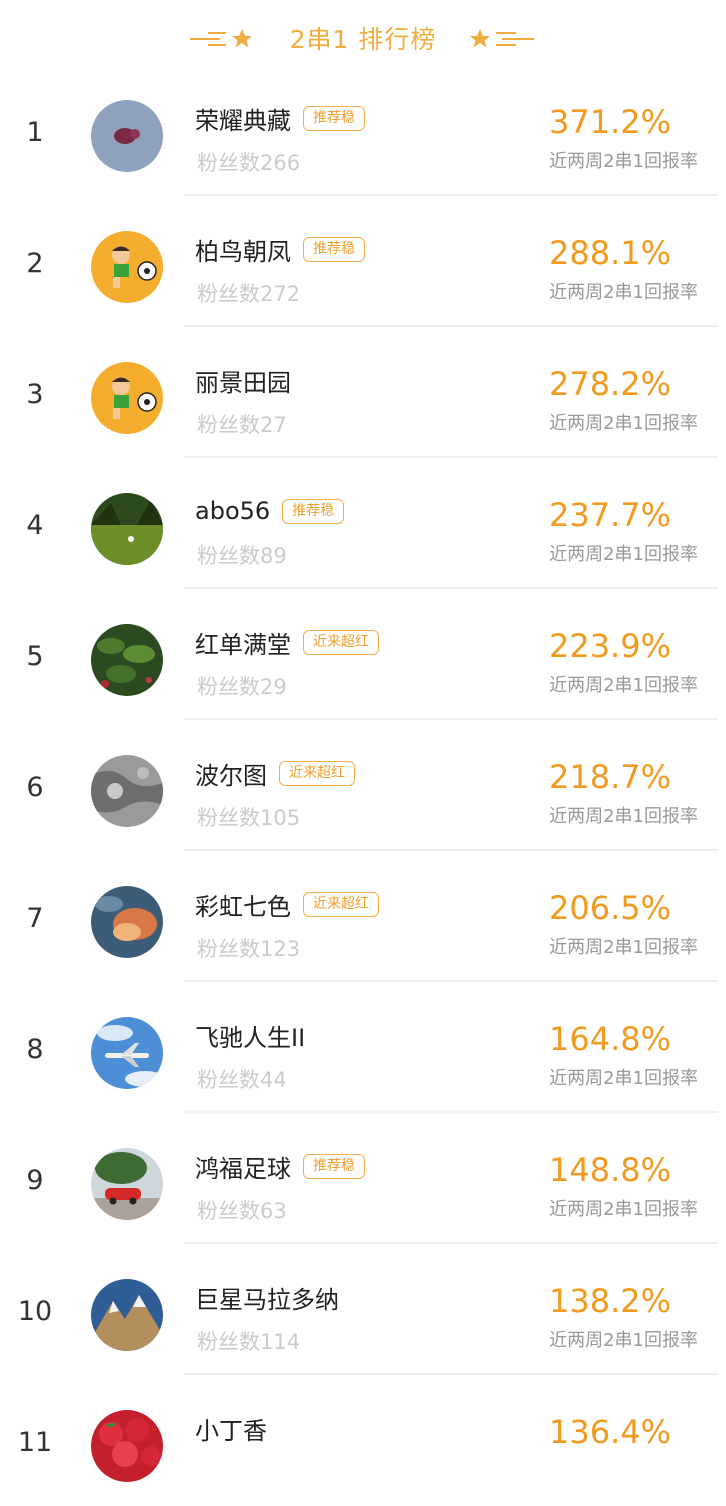 This screenshot has height=1506, width=726. Describe the element at coordinates (127, 1184) in the screenshot. I see `red-car-avatar-icon` at that location.